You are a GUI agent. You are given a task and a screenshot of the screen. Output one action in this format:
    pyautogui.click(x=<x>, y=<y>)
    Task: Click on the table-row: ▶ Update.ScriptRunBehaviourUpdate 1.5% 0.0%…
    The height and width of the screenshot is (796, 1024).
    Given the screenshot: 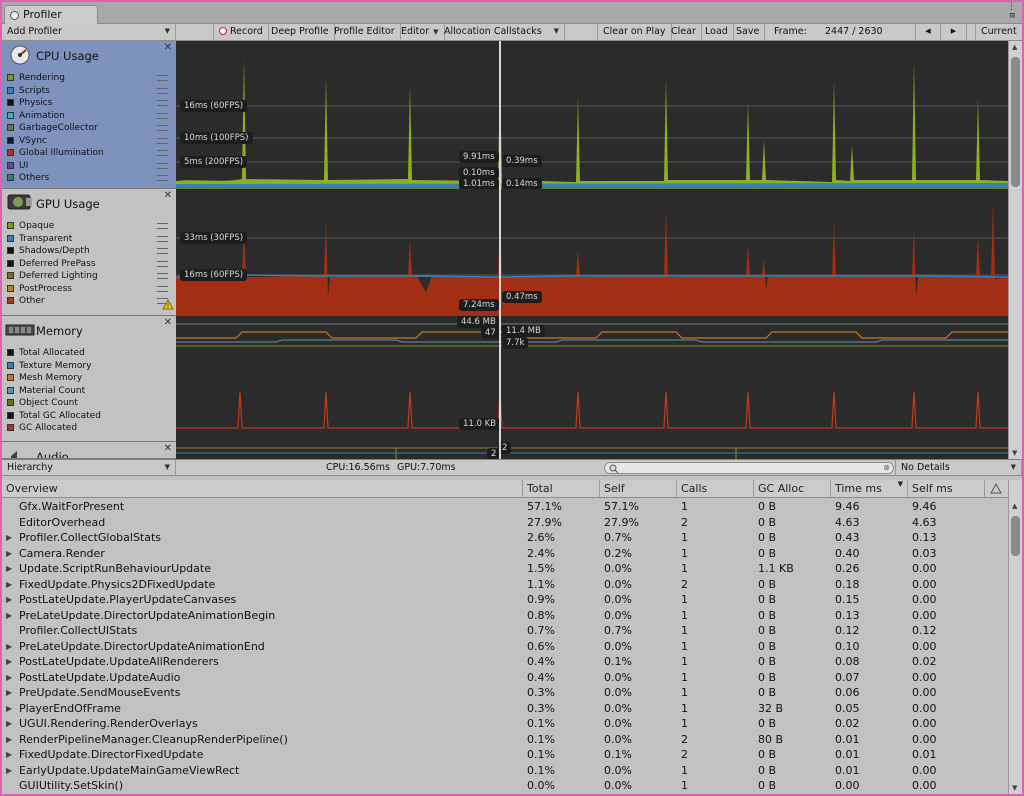 What is the action you would take?
    pyautogui.click(x=505, y=569)
    